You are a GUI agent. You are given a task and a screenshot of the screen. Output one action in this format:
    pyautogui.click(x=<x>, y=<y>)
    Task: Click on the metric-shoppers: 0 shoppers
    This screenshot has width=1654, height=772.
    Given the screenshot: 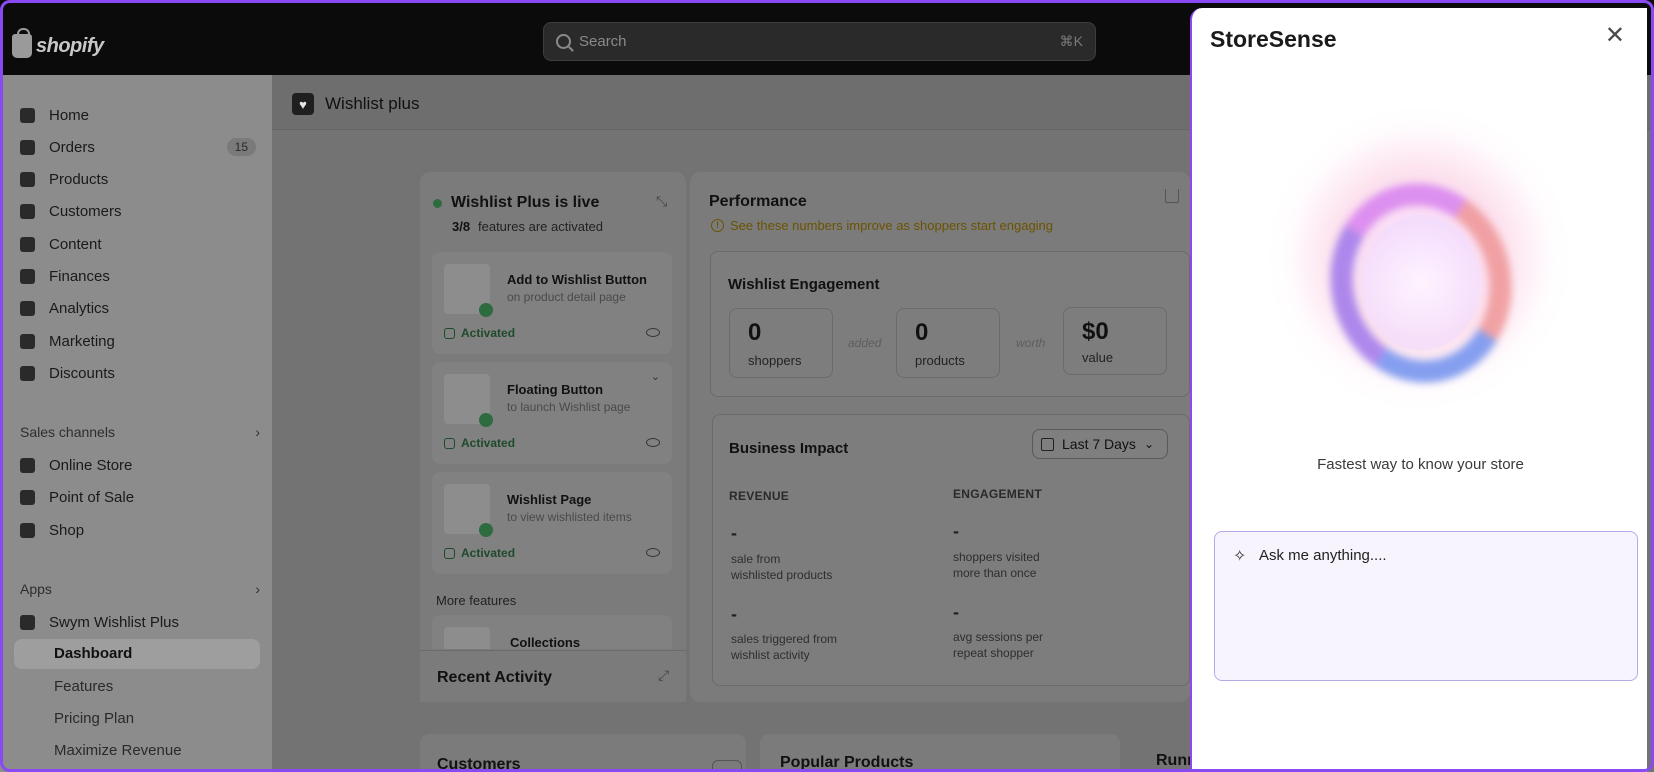 What is the action you would take?
    pyautogui.click(x=781, y=343)
    